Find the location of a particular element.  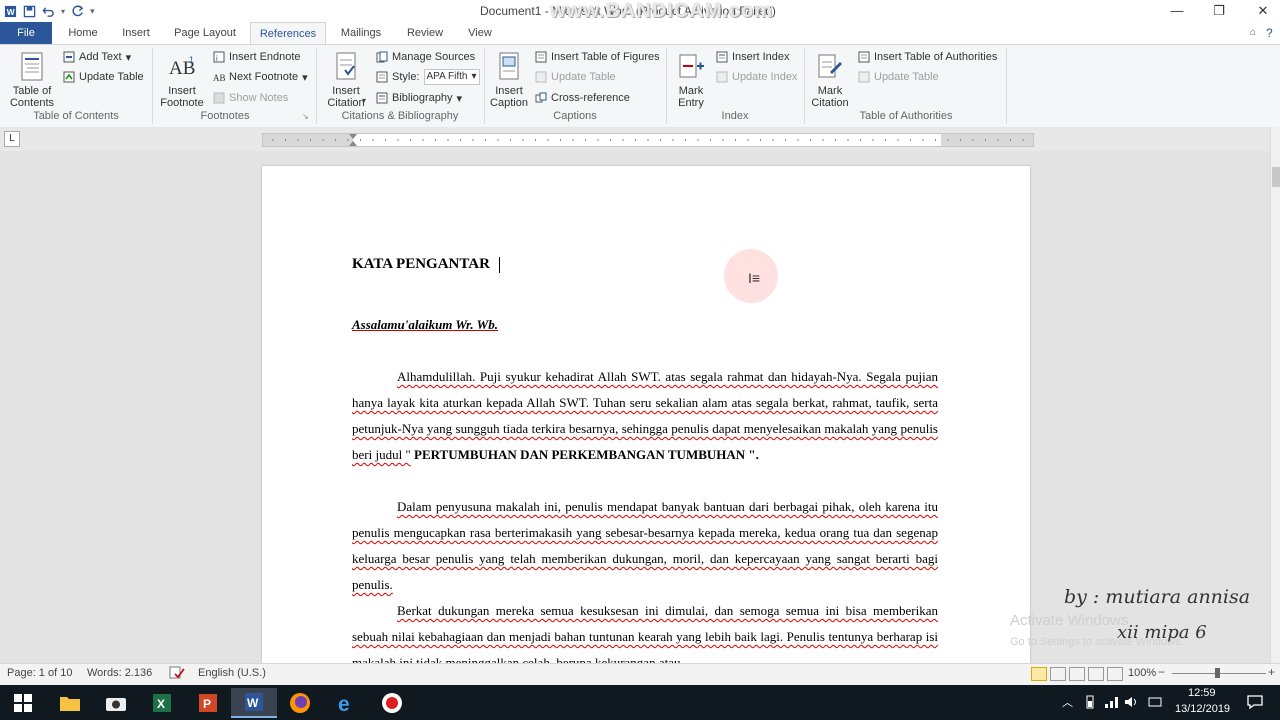

style-dropdown: APA Fifth ▾ is located at coordinates (451, 77).